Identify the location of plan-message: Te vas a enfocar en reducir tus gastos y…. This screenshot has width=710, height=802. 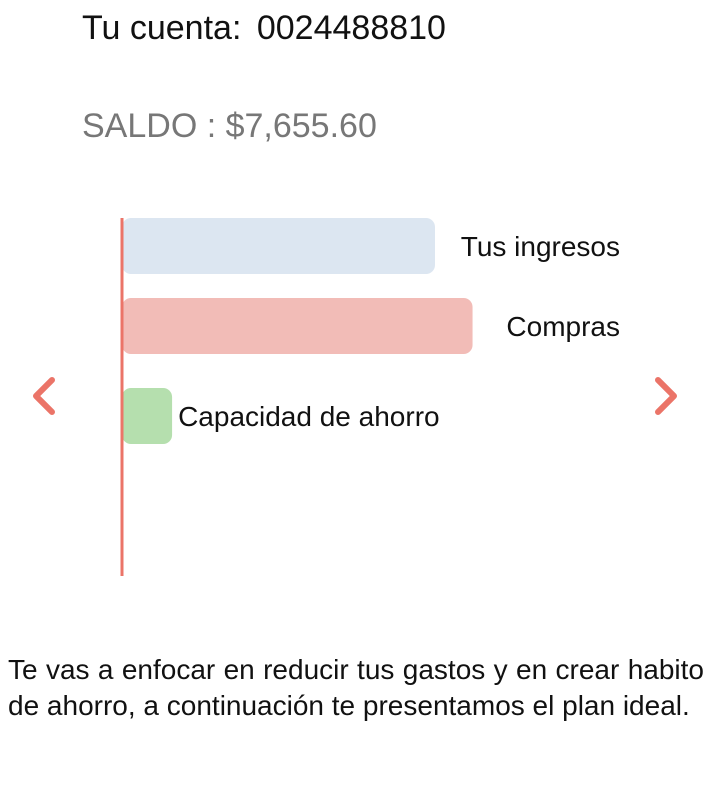
(356, 687).